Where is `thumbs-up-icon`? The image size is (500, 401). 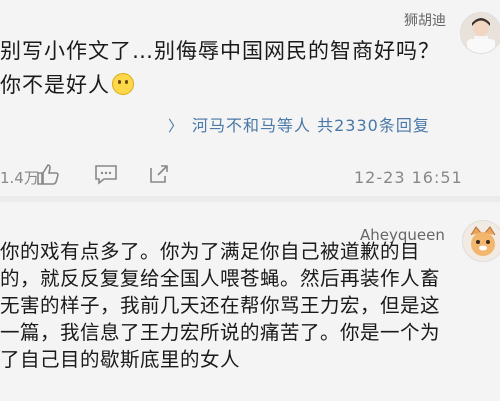 thumbs-up-icon is located at coordinates (48, 174).